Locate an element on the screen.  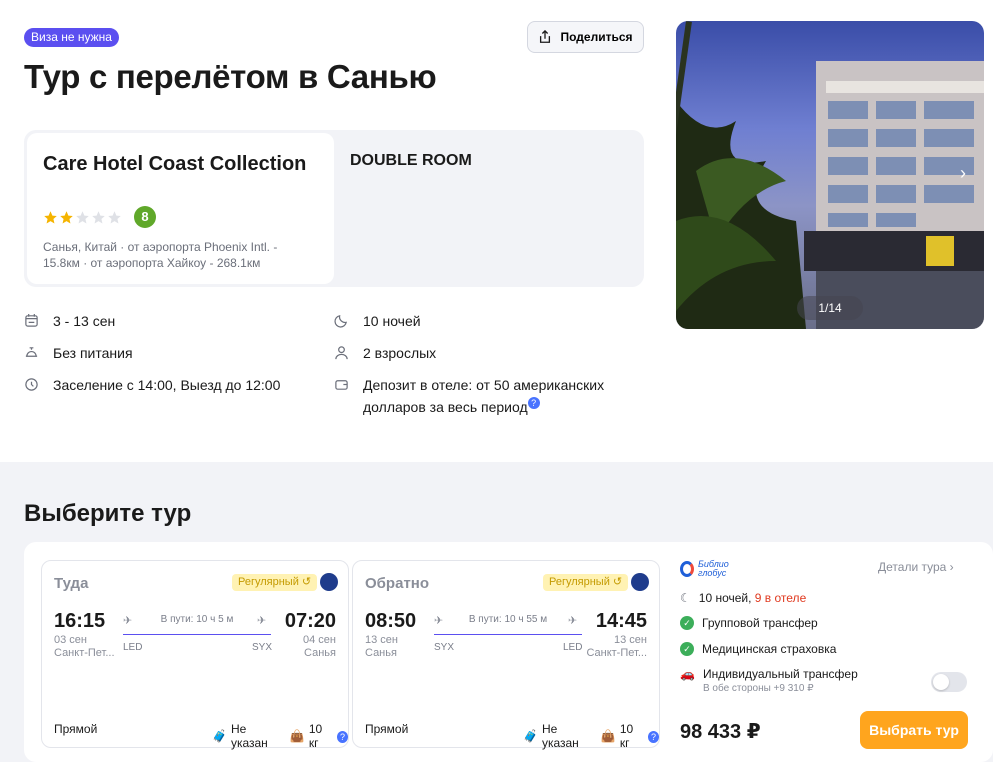
flight-direction: Туда is located at coordinates (71, 583).